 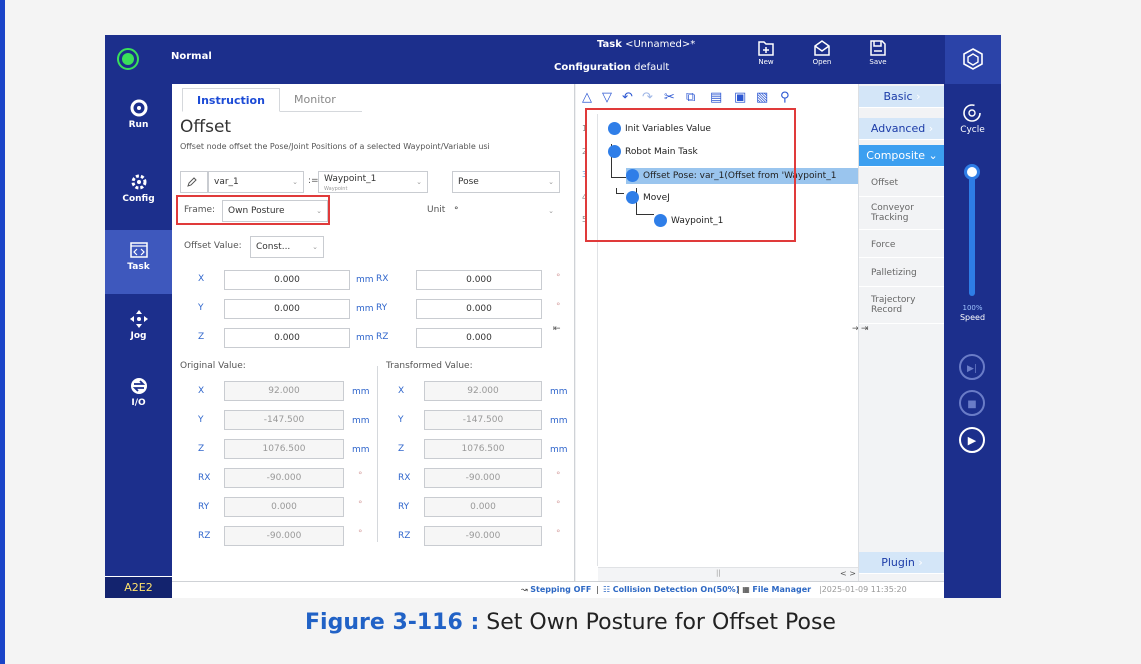 What do you see at coordinates (479, 338) in the screenshot?
I see `offset-rz-input: 0.000` at bounding box center [479, 338].